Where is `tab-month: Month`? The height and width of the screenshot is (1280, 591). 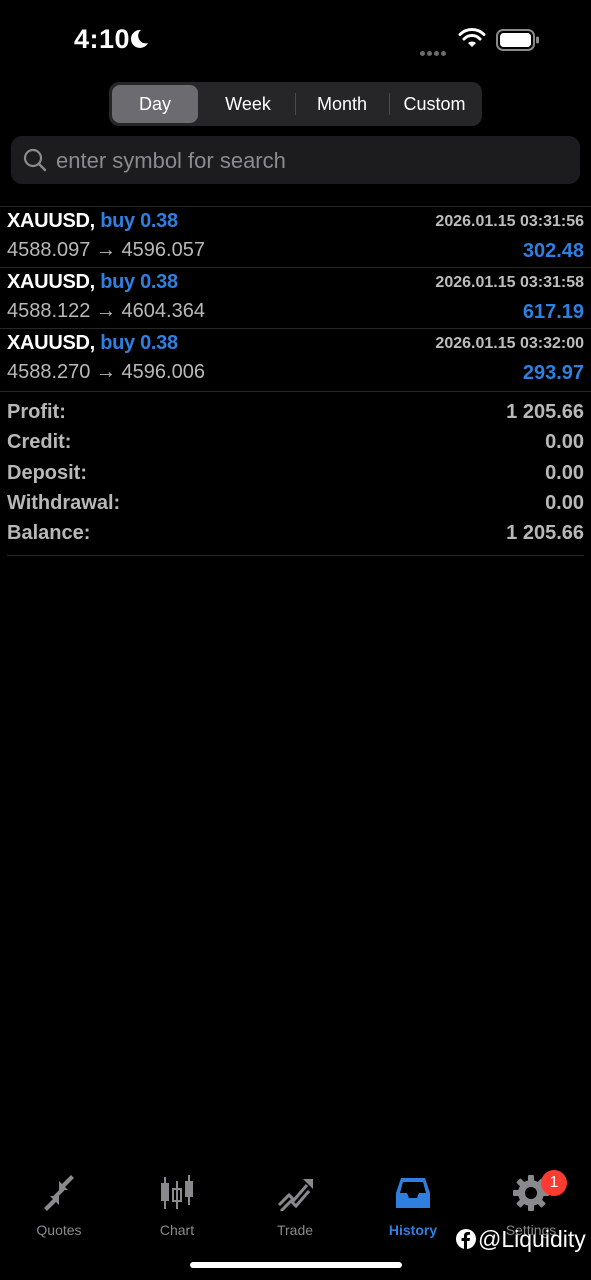
tab-month: Month is located at coordinates (342, 104).